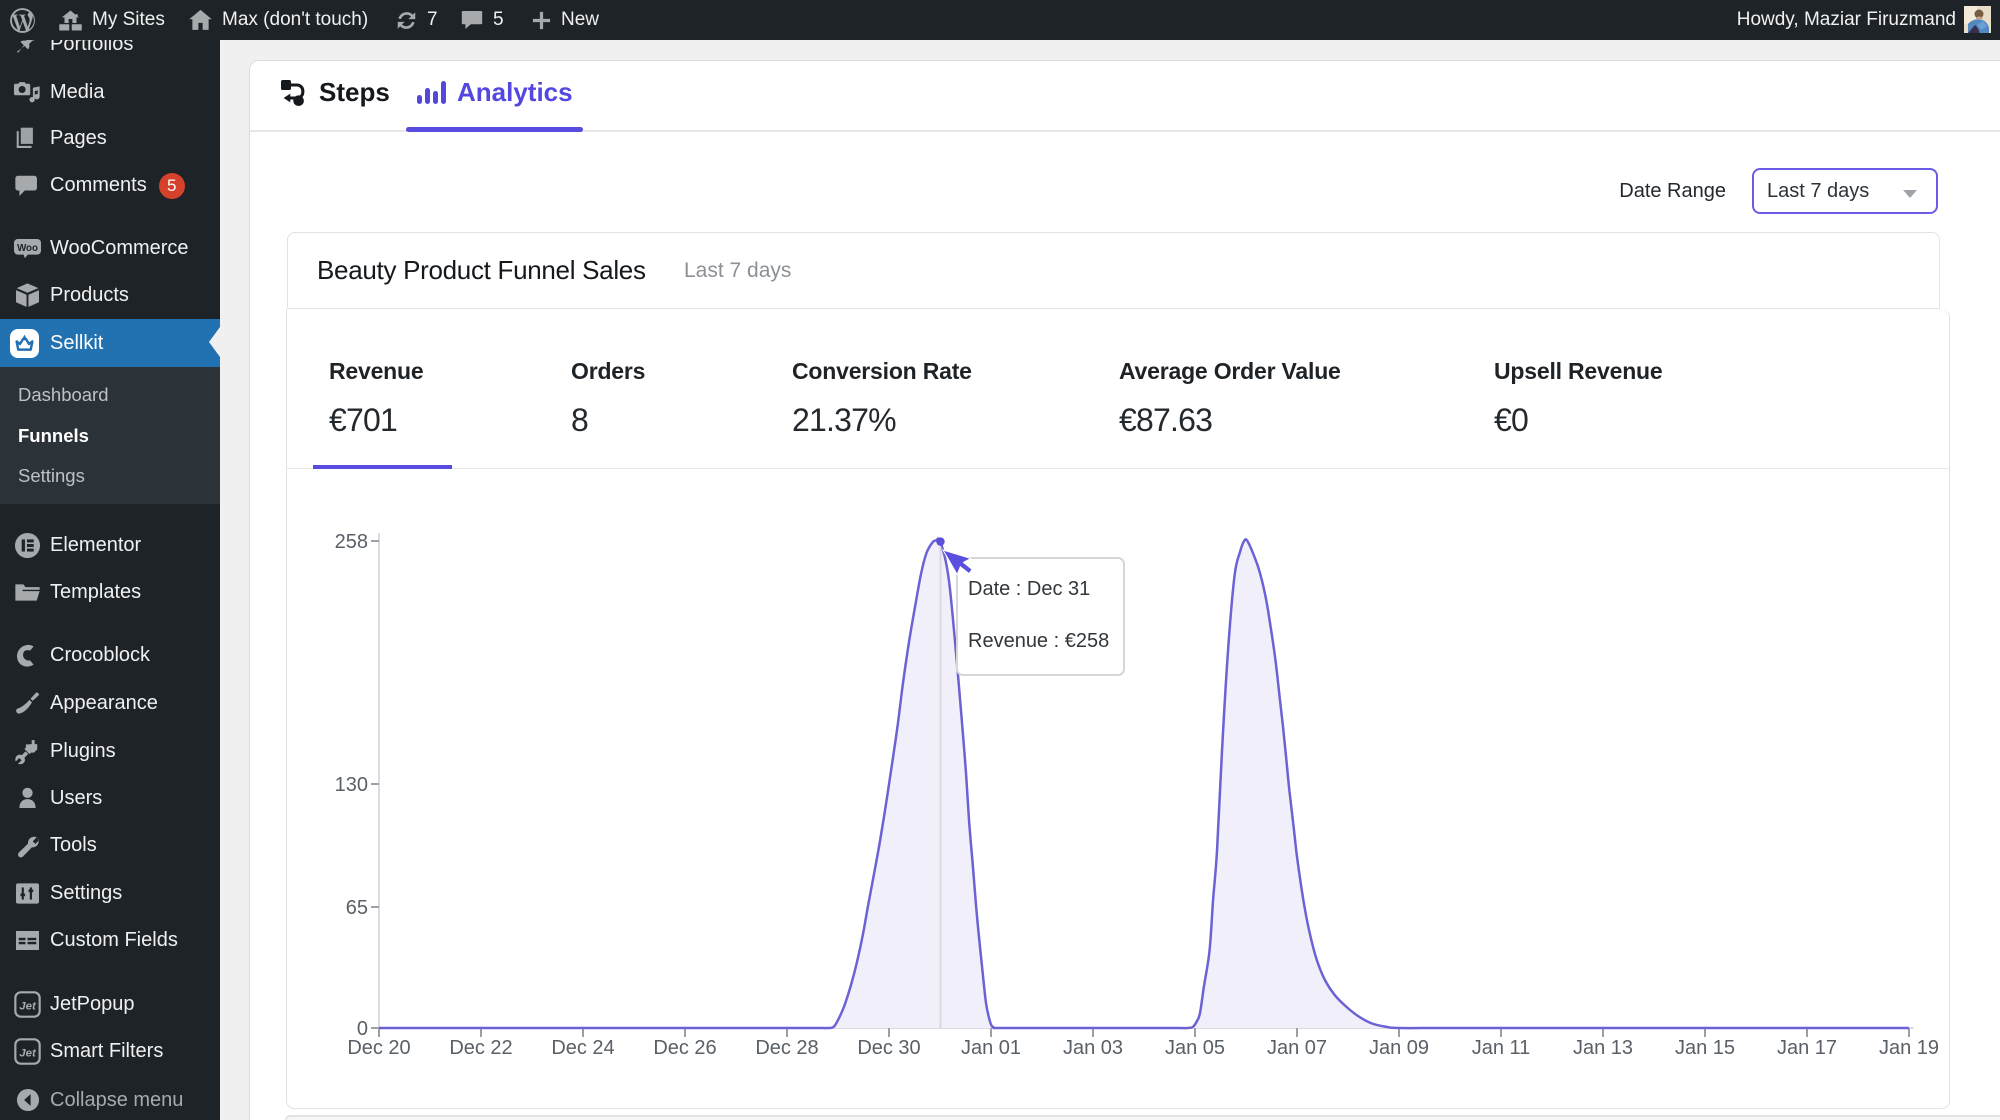 This screenshot has width=2000, height=1120. Describe the element at coordinates (351, 542) in the screenshot. I see `svg-text: 258` at that location.